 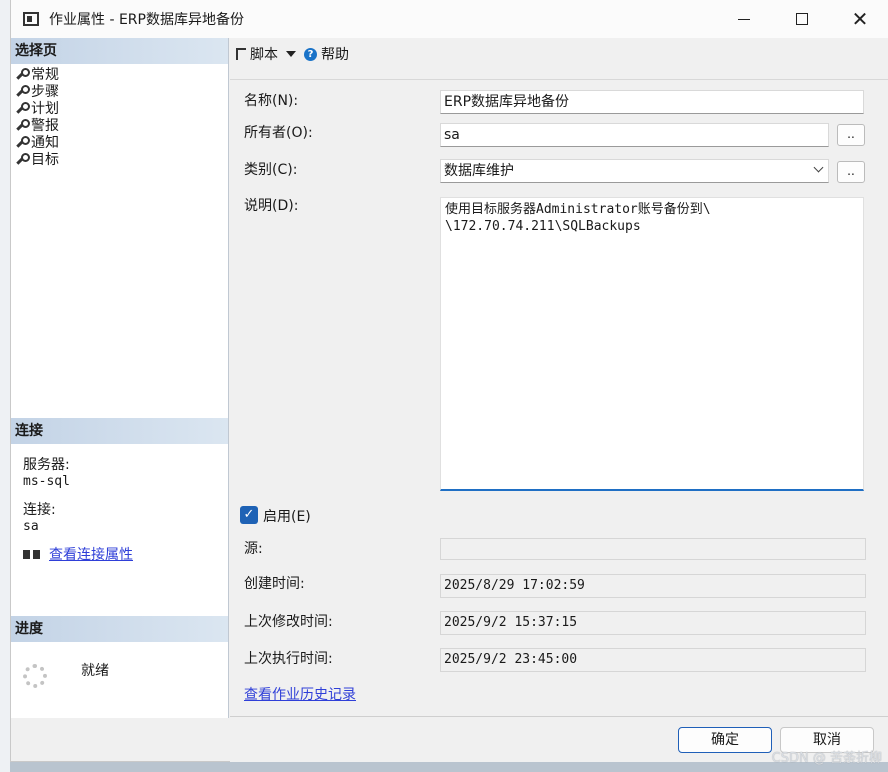 I want to click on enabled-checkbox: ✓, so click(x=249, y=515).